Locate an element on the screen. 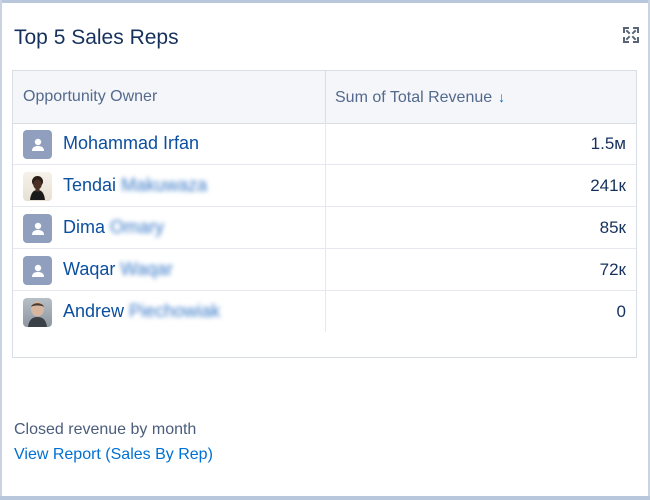 Image resolution: width=650 pixels, height=500 pixels. expand-icon-svg is located at coordinates (631, 35).